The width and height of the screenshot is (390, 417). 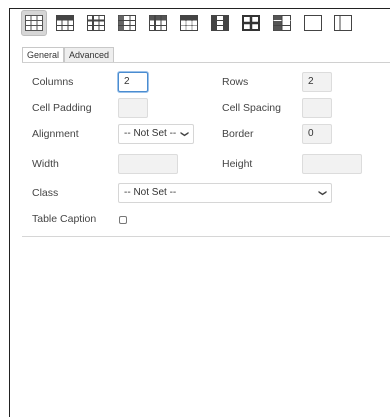 What do you see at coordinates (123, 220) in the screenshot?
I see `table-caption-checkbox` at bounding box center [123, 220].